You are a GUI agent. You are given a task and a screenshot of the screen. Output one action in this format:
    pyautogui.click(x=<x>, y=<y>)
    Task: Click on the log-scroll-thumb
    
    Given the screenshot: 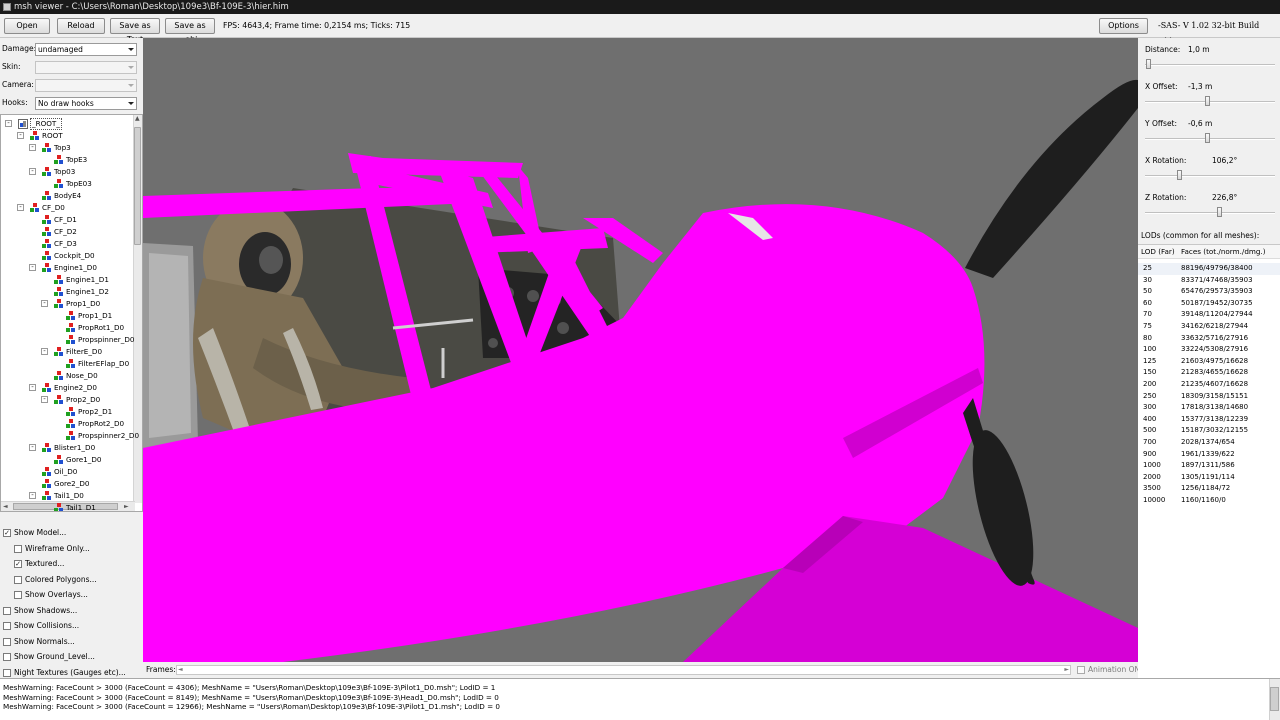 What is the action you would take?
    pyautogui.click(x=1274, y=699)
    